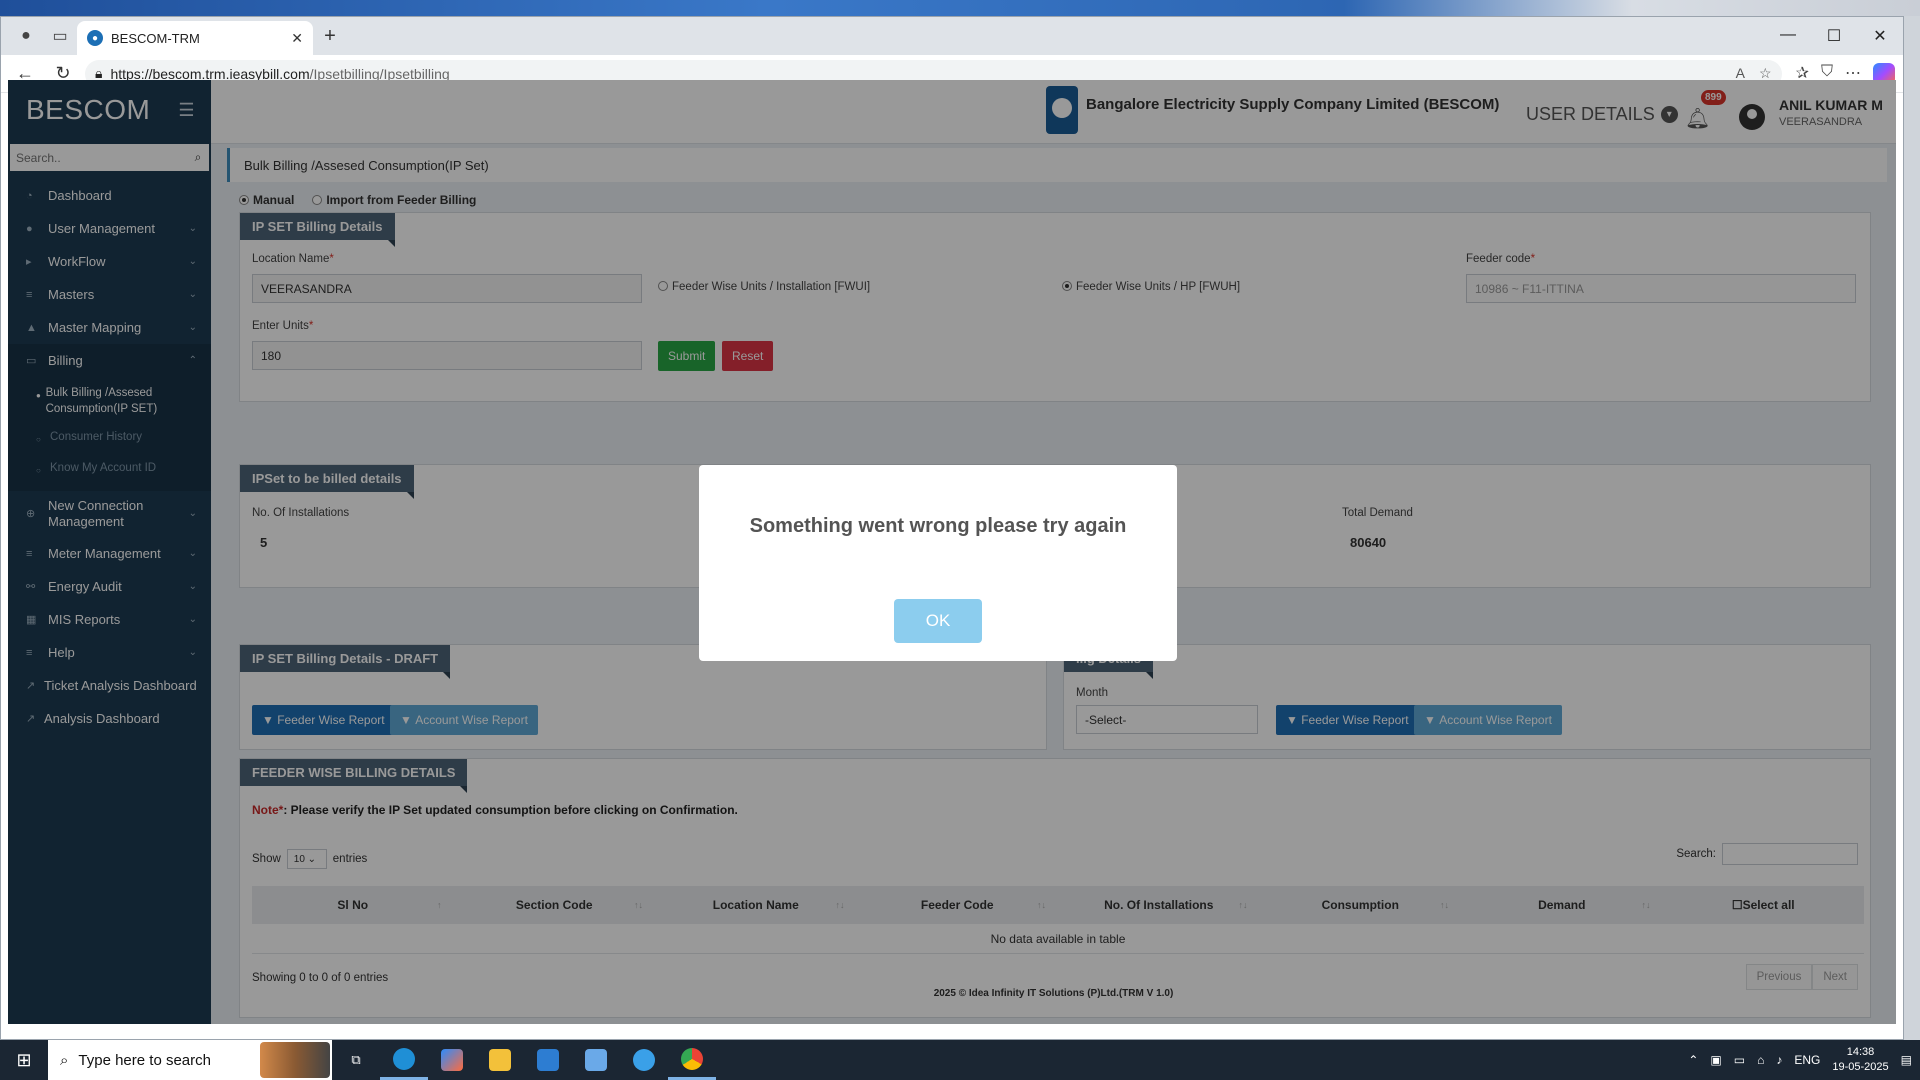  I want to click on copilot-taskbar-icon, so click(452, 1060).